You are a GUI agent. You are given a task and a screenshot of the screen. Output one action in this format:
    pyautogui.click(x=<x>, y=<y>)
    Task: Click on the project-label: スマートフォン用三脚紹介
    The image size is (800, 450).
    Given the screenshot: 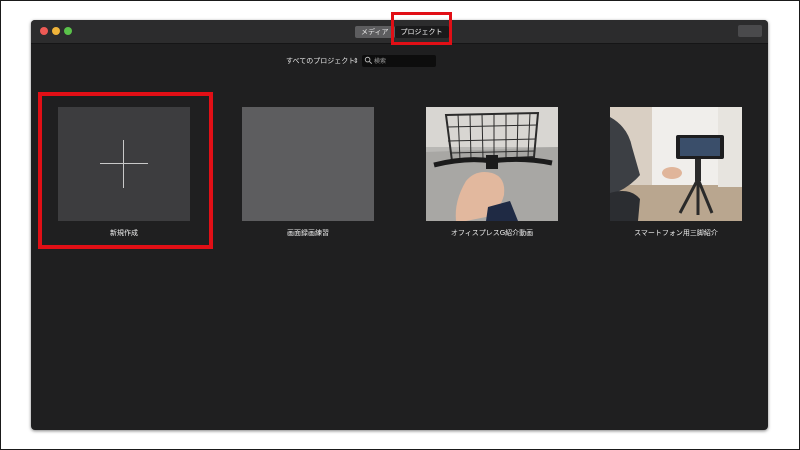 What is the action you would take?
    pyautogui.click(x=676, y=233)
    